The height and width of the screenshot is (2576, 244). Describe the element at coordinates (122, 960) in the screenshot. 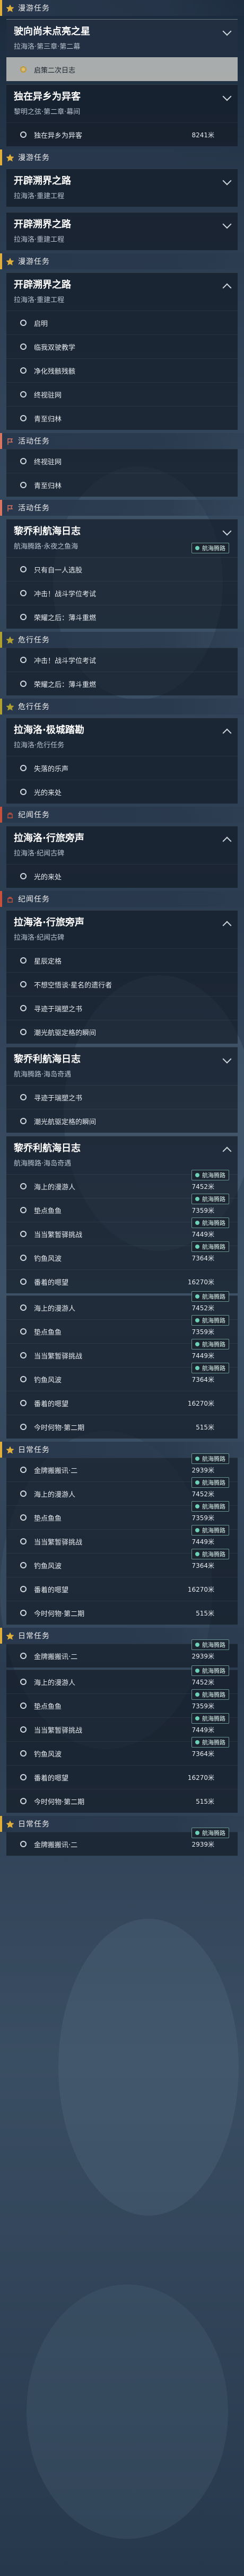

I see `objective-item: 星辰定格` at that location.